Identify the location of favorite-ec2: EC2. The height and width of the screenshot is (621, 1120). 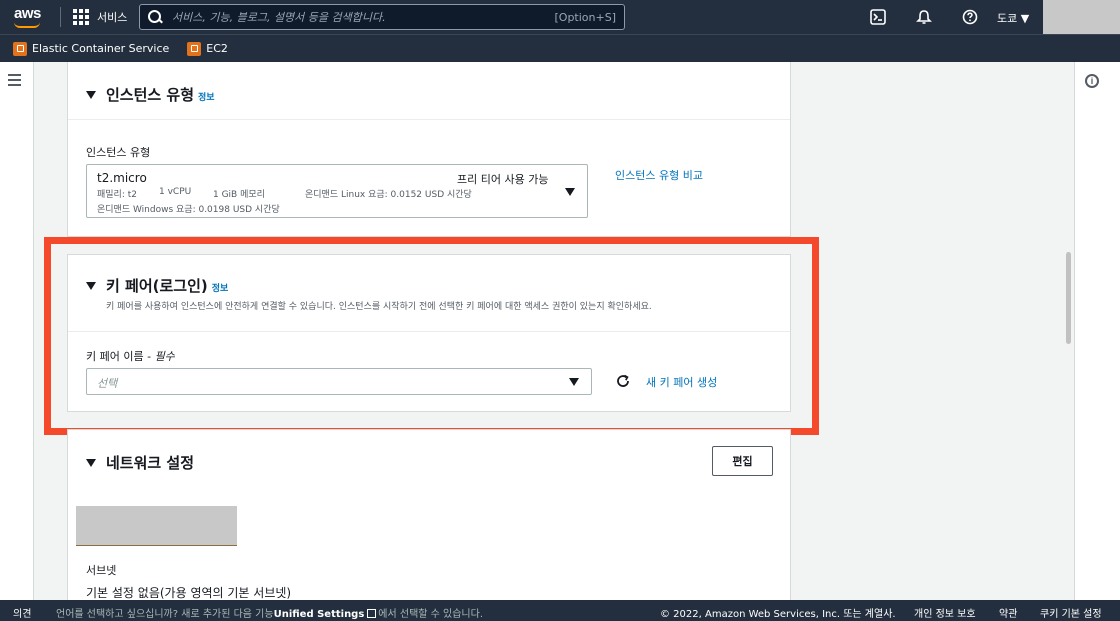
(207, 48).